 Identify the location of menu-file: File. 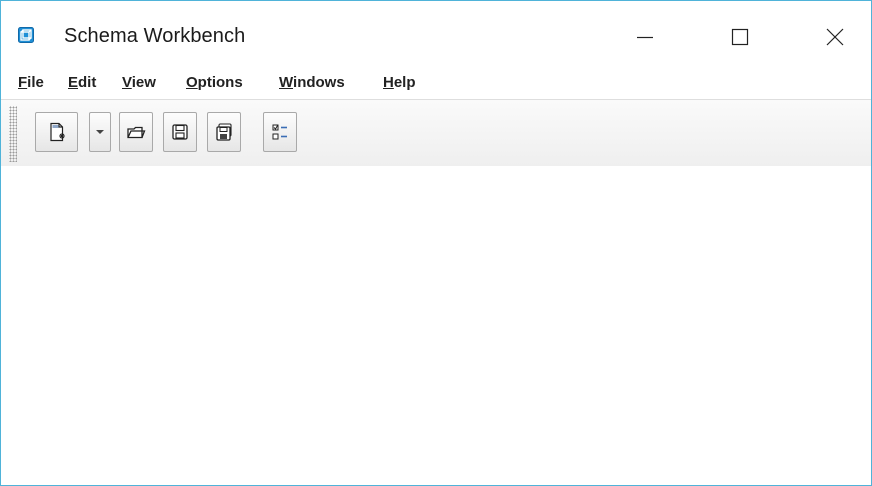
(31, 82).